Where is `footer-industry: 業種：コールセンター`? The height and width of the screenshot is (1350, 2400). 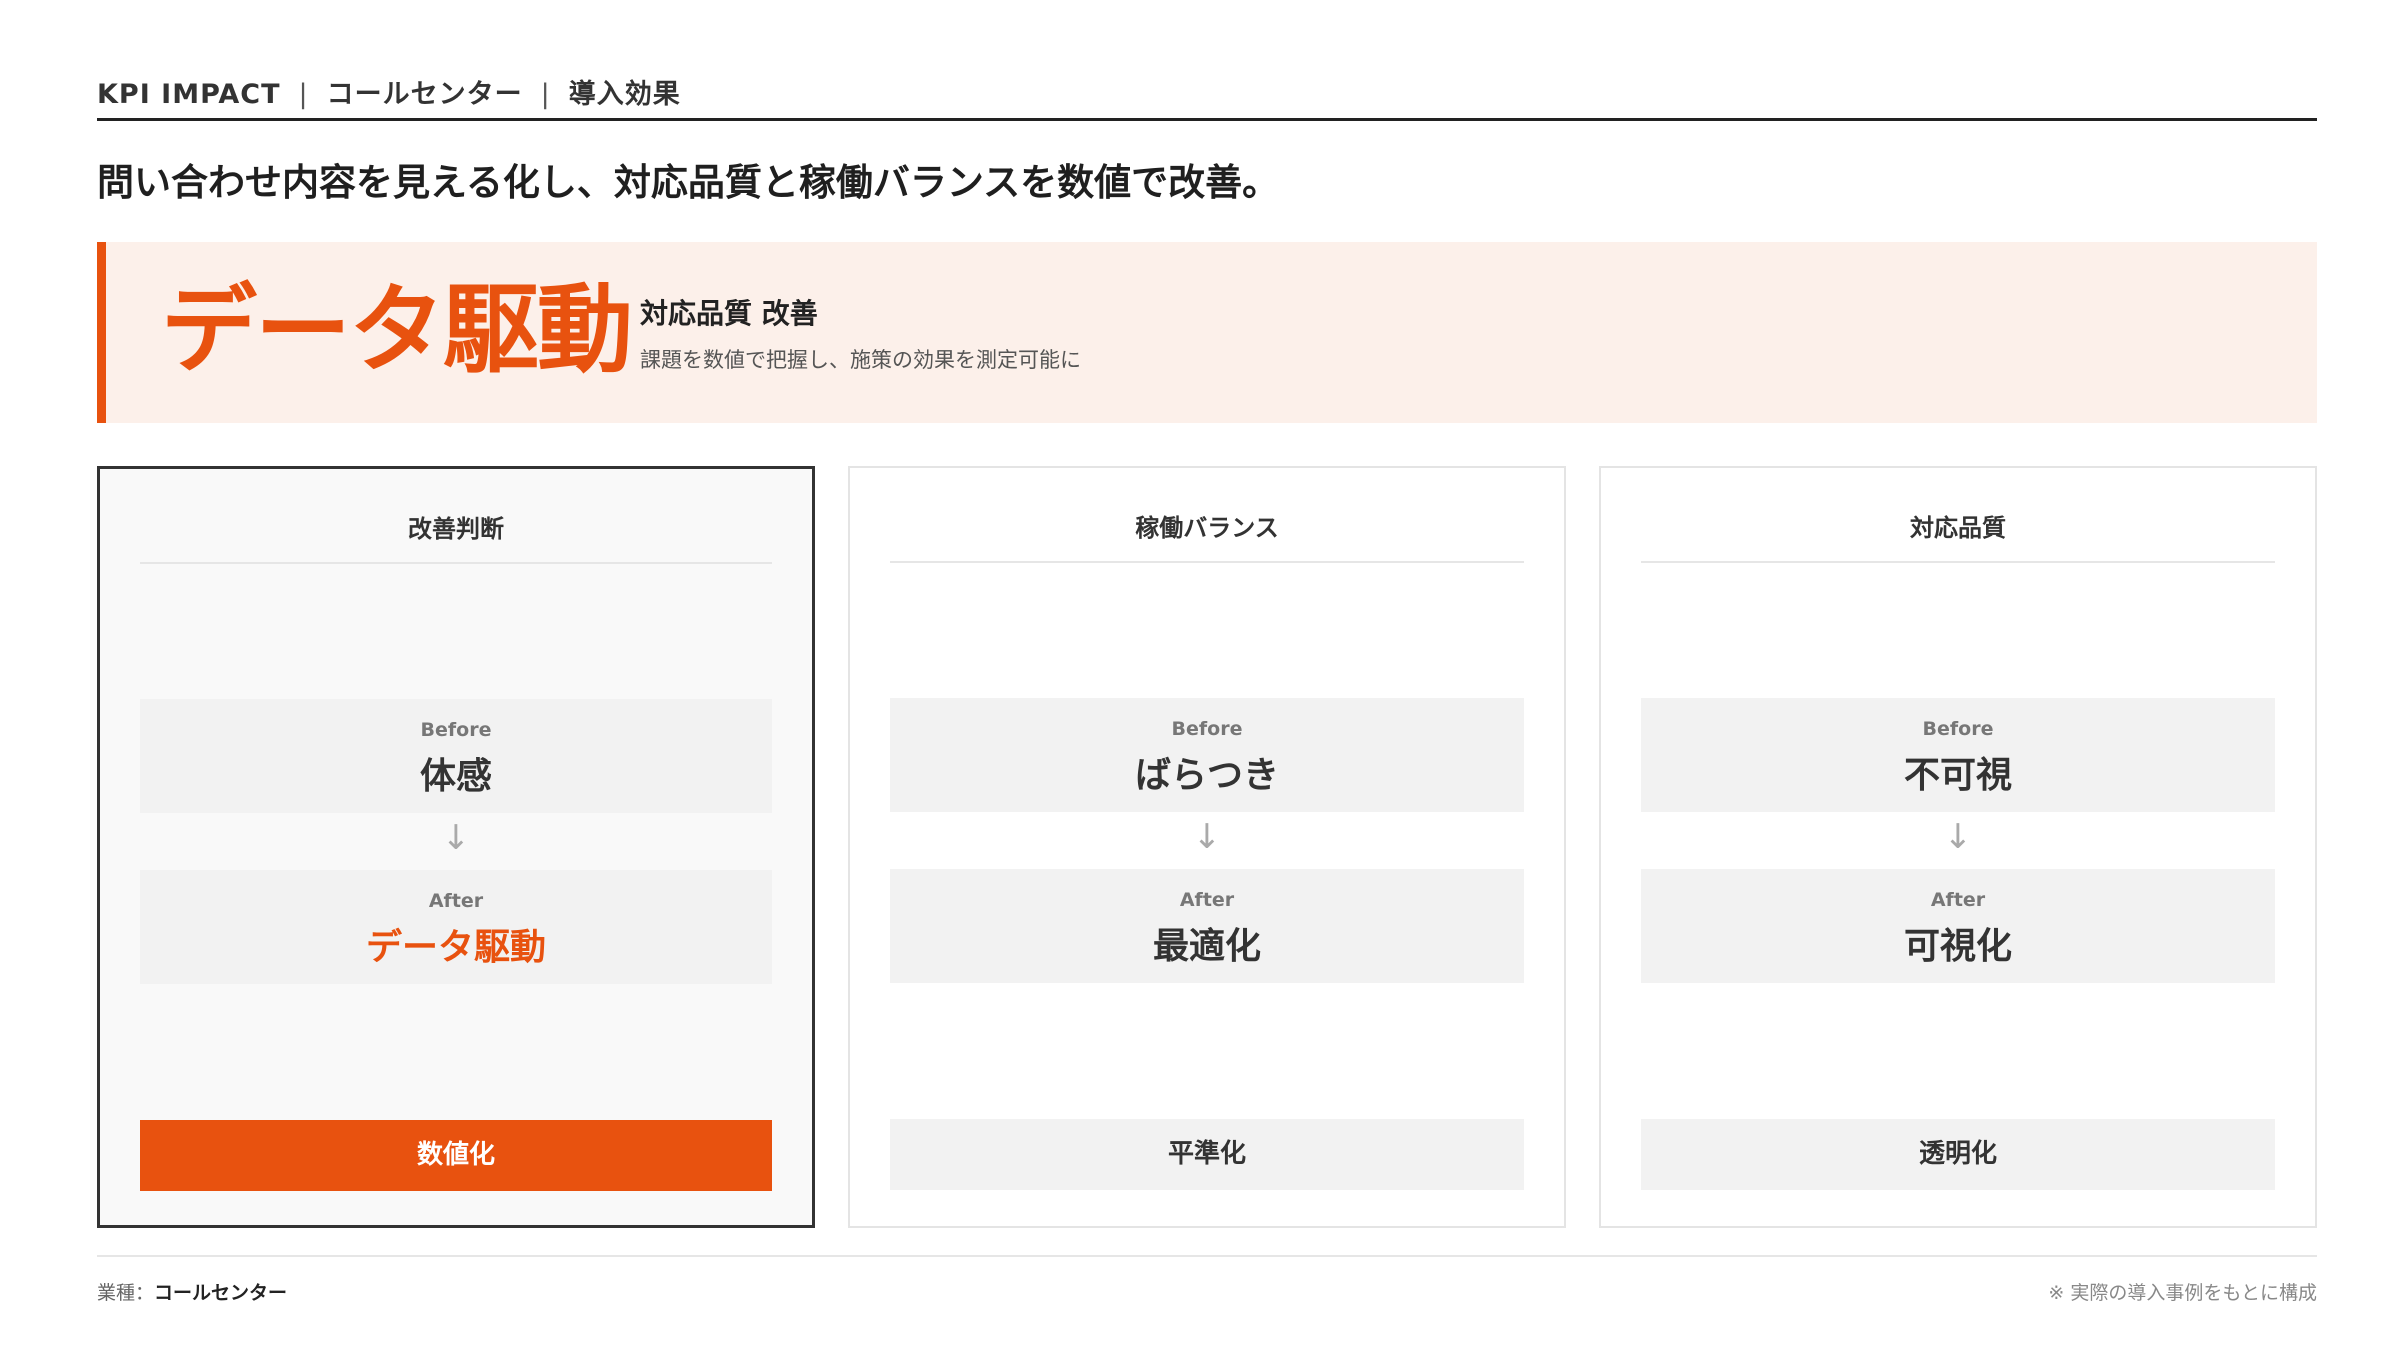
footer-industry: 業種：コールセンター is located at coordinates (192, 1291).